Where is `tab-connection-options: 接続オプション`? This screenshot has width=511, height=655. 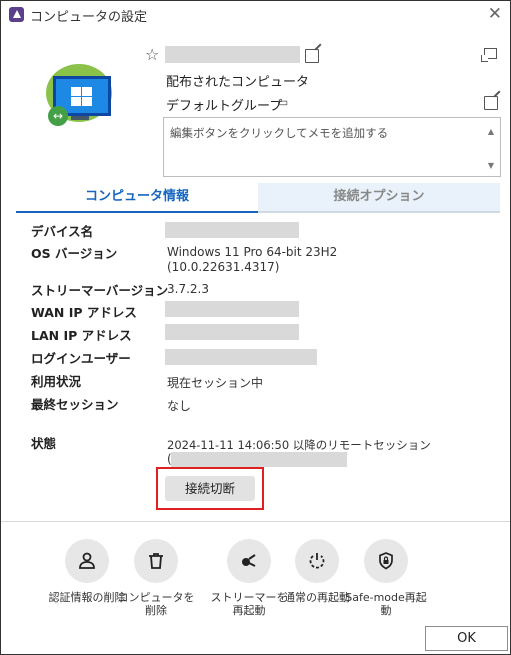 tab-connection-options: 接続オプション is located at coordinates (379, 198).